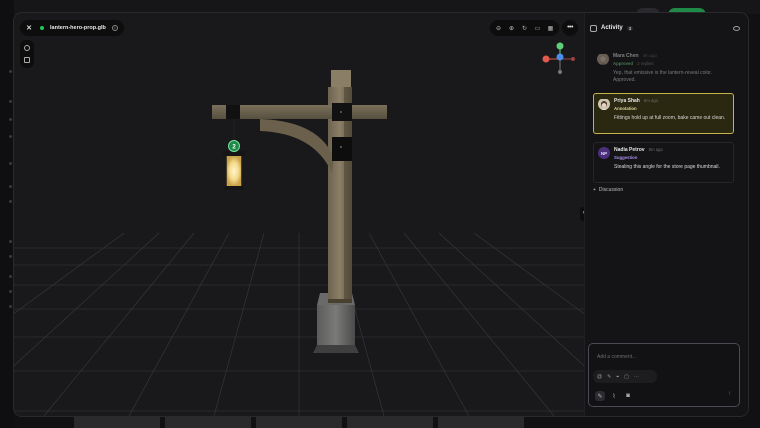  I want to click on filename-pill: ✕ lantern-hero-prop.glb i, so click(72, 28).